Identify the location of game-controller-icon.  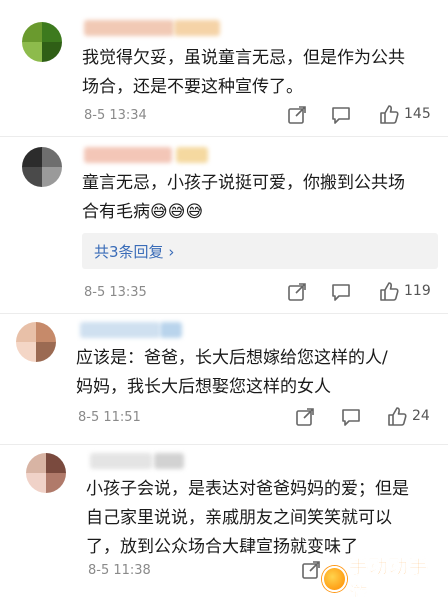
(334, 579).